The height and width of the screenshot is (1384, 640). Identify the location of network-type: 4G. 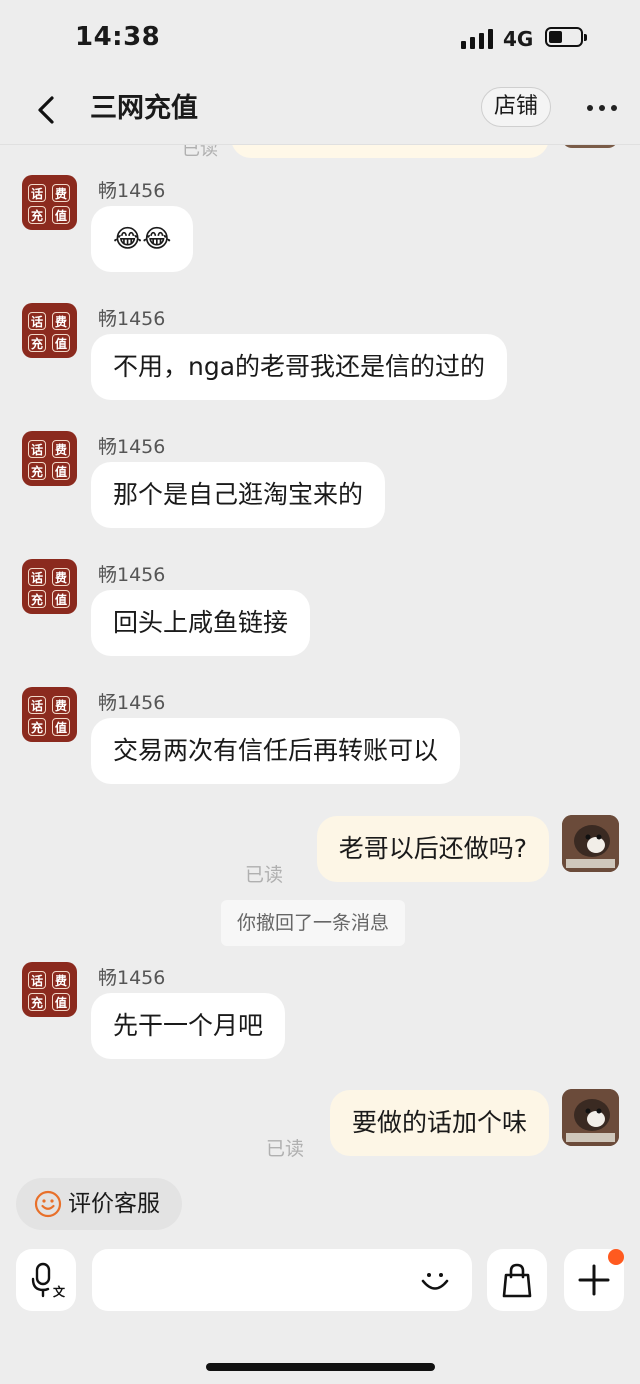
(518, 39).